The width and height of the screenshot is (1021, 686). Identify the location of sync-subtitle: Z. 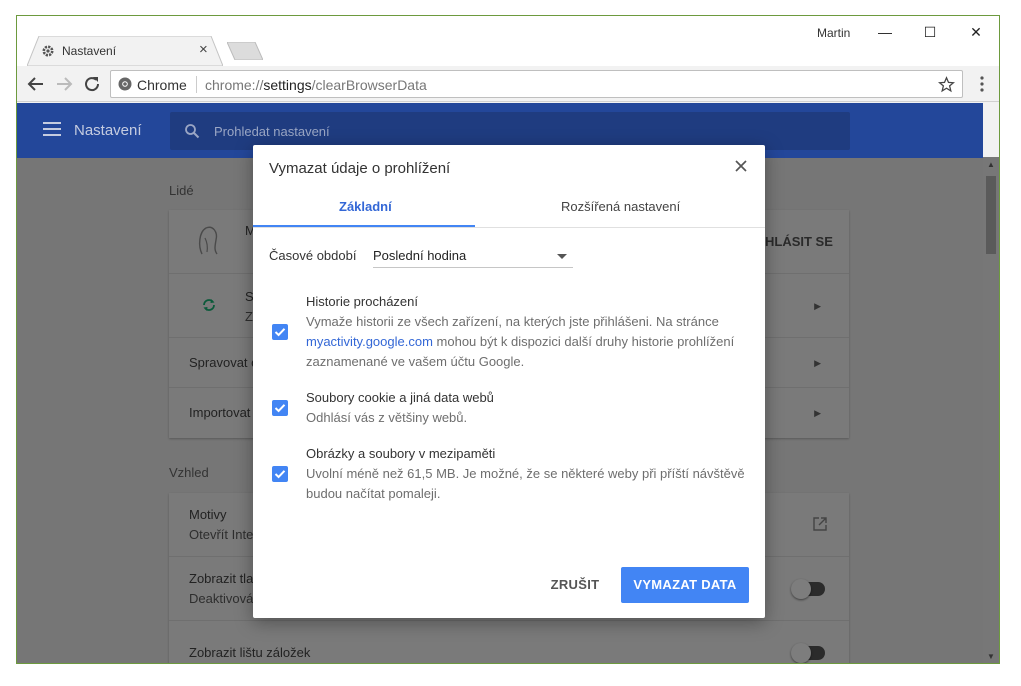
(249, 316).